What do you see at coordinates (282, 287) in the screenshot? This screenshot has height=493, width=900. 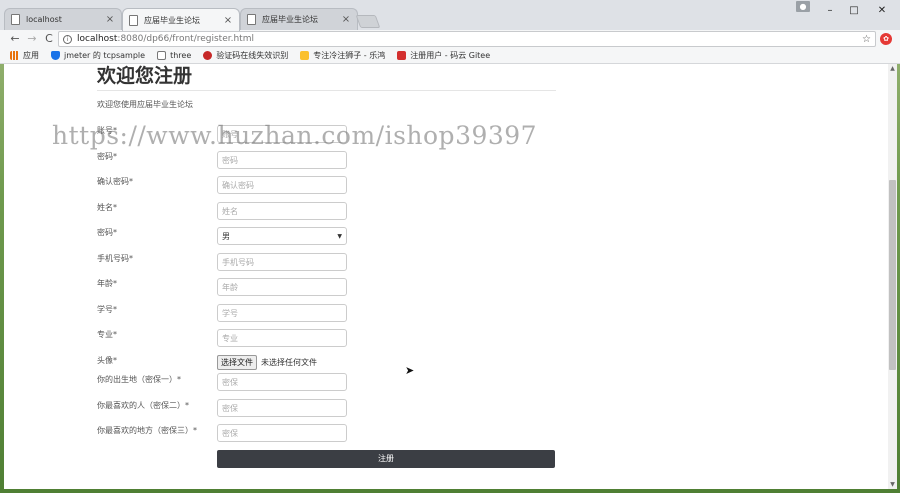 I see `age-input` at bounding box center [282, 287].